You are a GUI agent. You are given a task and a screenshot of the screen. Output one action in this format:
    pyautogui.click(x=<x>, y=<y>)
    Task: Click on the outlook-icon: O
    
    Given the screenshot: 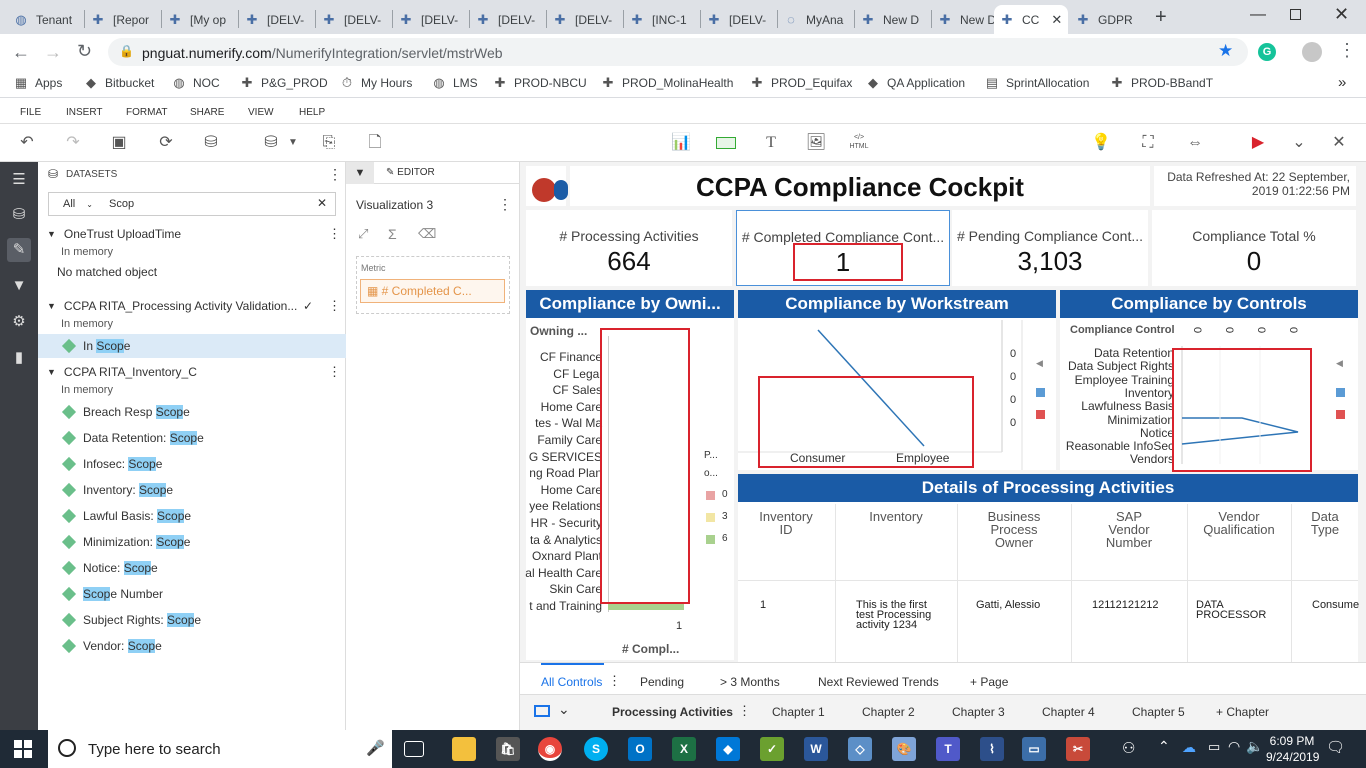 What is the action you would take?
    pyautogui.click(x=640, y=749)
    